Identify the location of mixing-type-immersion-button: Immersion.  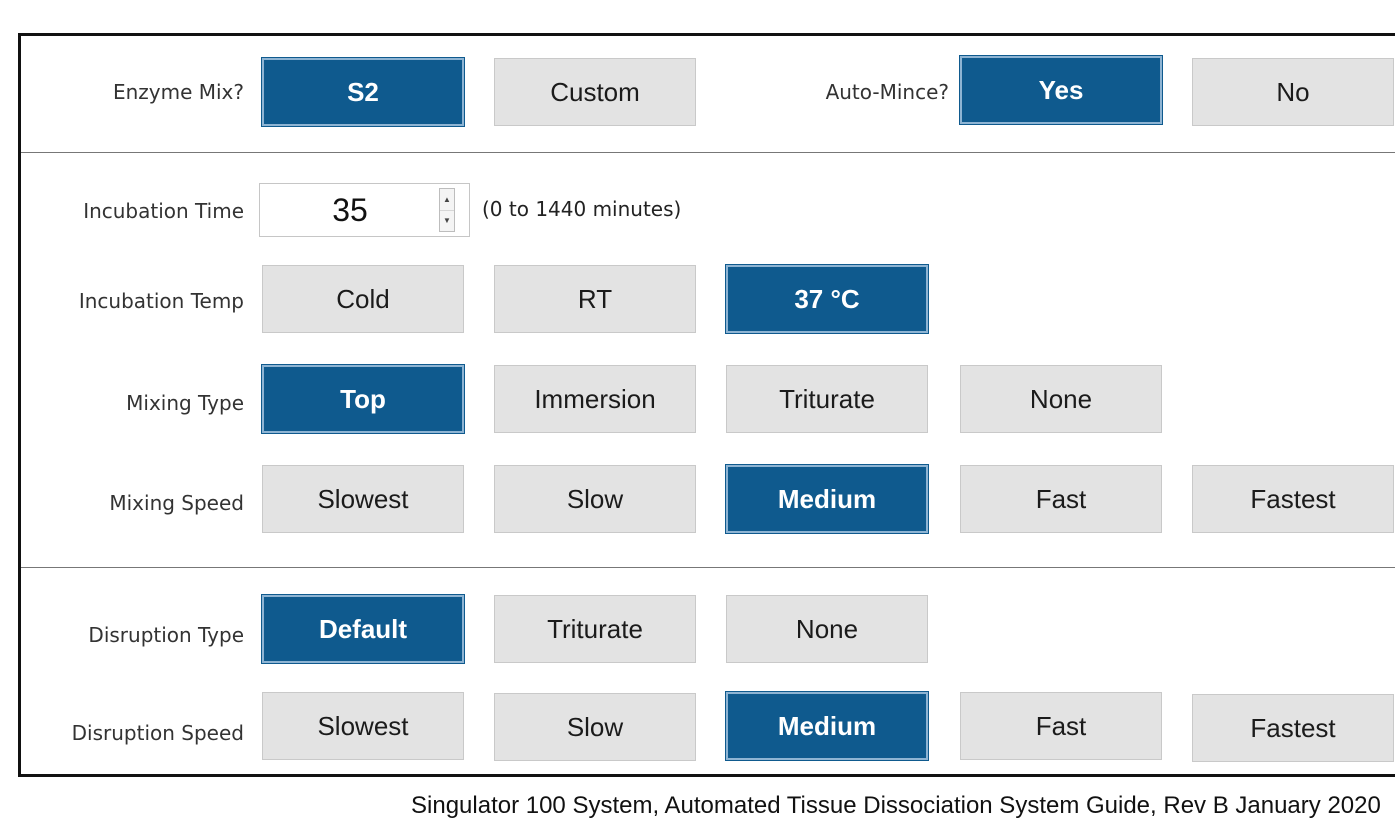
(595, 399).